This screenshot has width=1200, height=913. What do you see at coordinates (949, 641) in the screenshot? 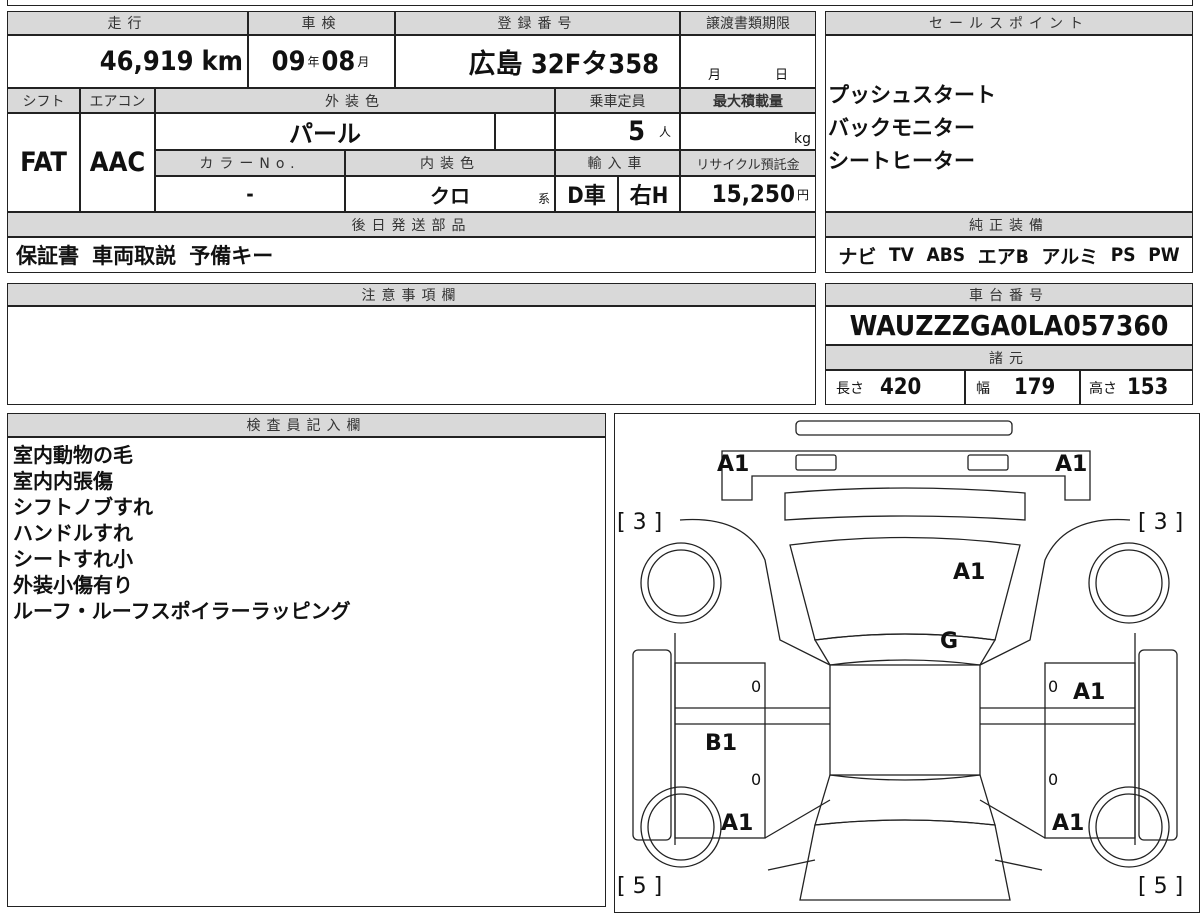
I see `damage-windshield: G` at bounding box center [949, 641].